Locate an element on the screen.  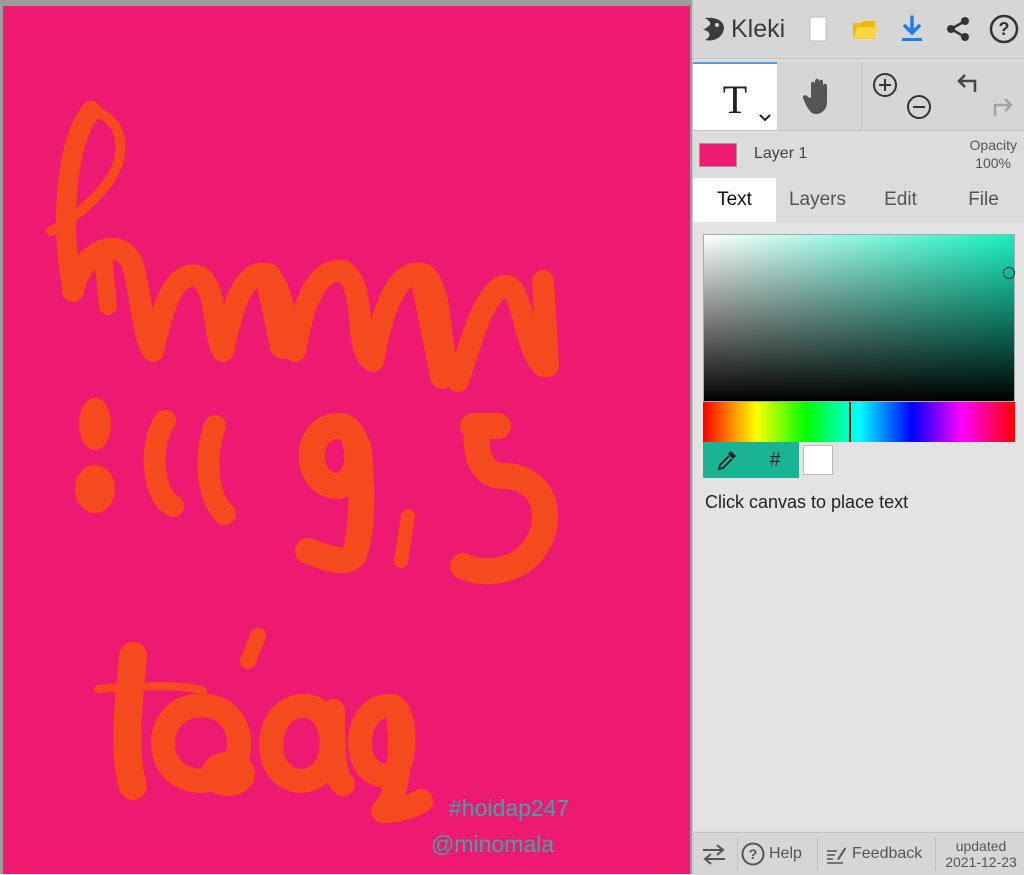
hint-text: Click canvas to place text is located at coordinates (807, 502).